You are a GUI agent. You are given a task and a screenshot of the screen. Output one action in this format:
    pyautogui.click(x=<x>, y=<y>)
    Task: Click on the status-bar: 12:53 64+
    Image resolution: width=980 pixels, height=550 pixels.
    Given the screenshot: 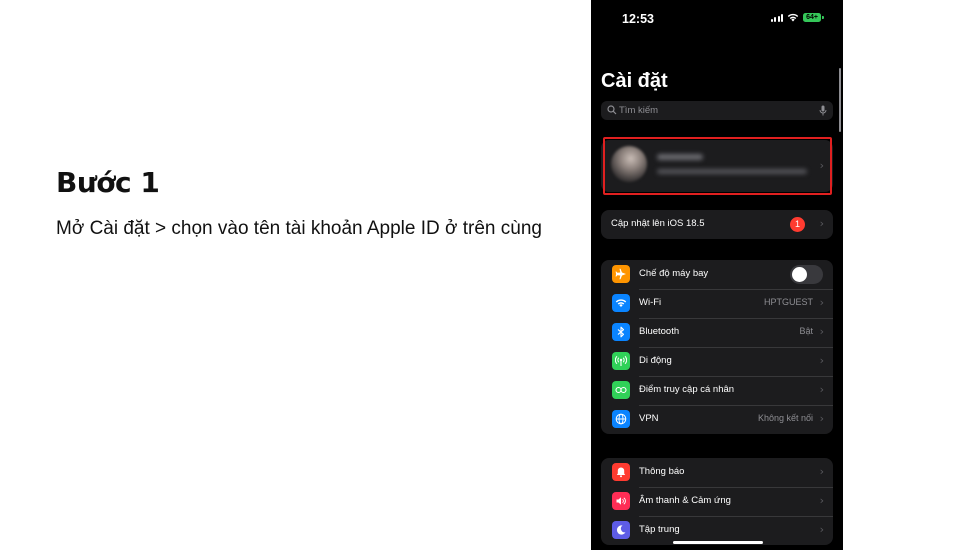 What is the action you would take?
    pyautogui.click(x=717, y=18)
    